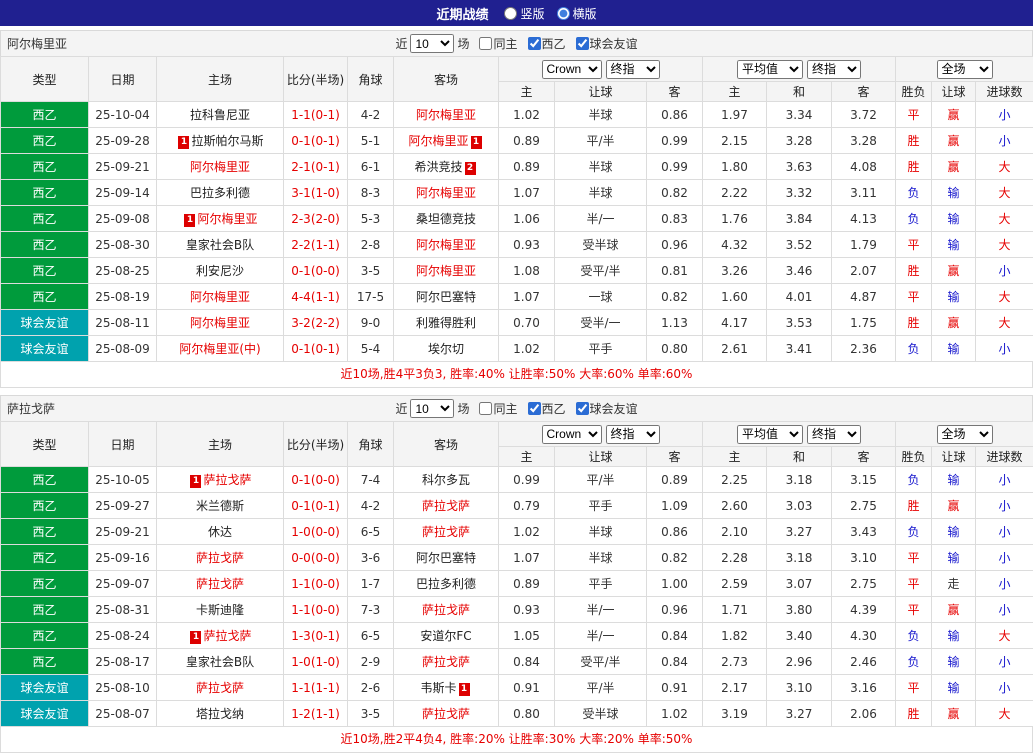  What do you see at coordinates (914, 714) in the screenshot?
I see `result-outcome: 胜` at bounding box center [914, 714].